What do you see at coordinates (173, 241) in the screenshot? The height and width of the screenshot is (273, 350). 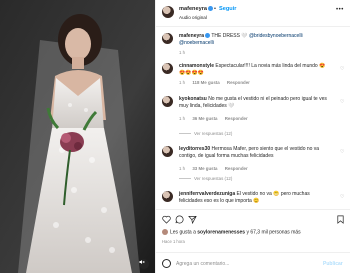 I see `post-timestamp: Hace 1 hora` at bounding box center [173, 241].